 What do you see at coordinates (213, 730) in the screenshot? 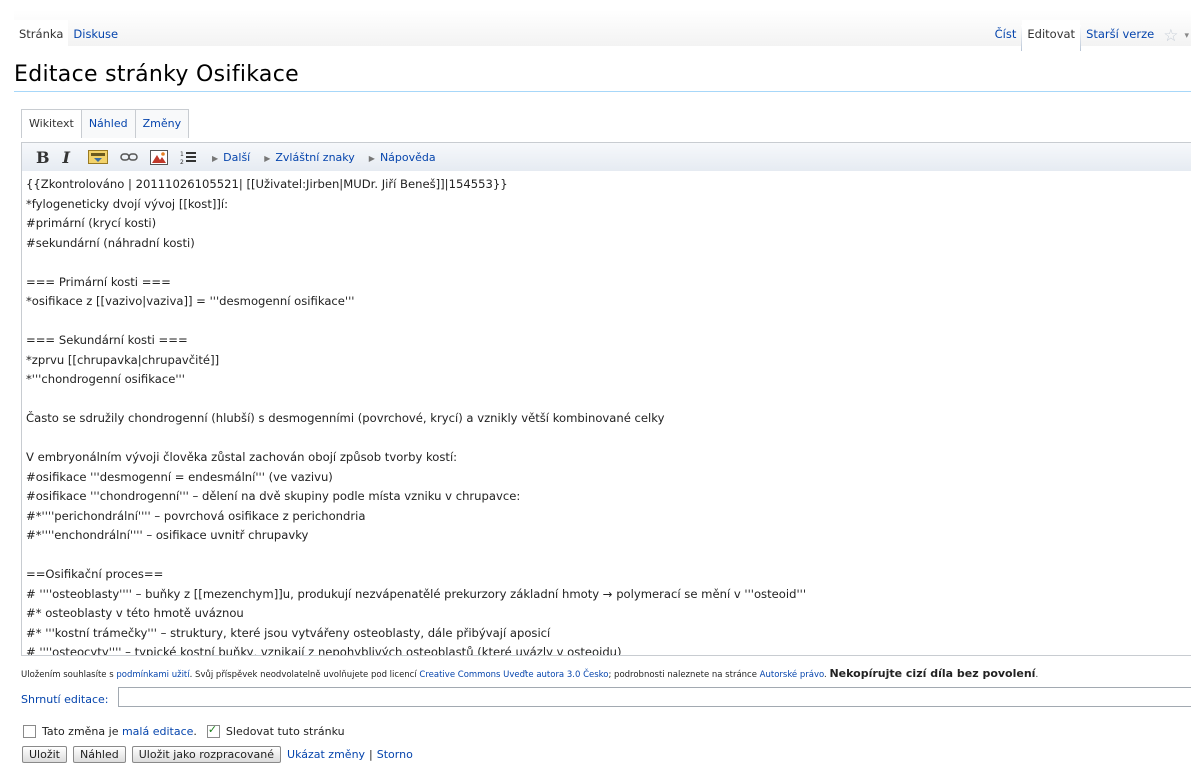
I see `watch-page-checkbox` at bounding box center [213, 730].